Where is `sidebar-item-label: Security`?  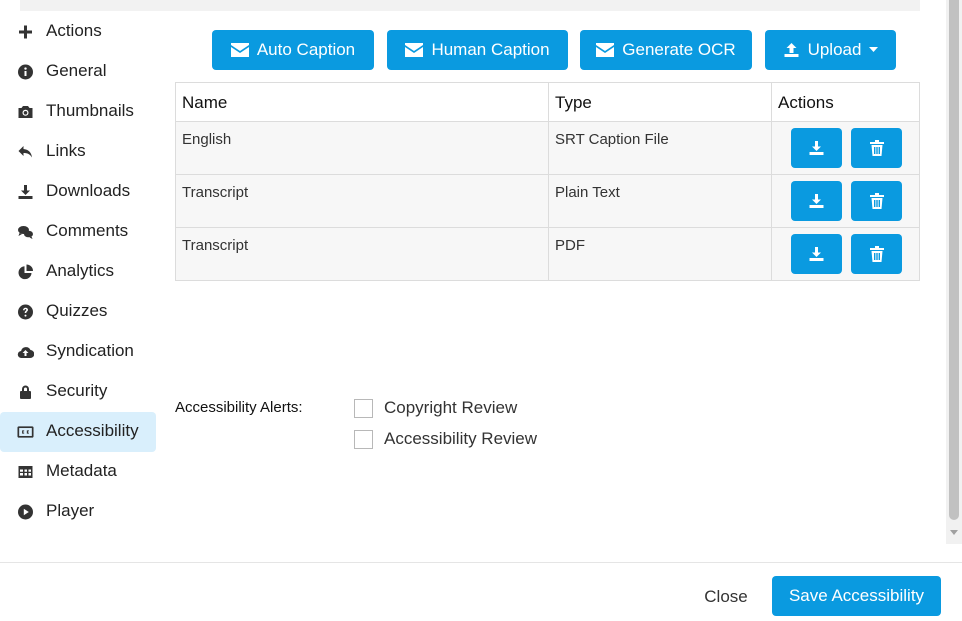
sidebar-item-label: Security is located at coordinates (77, 390).